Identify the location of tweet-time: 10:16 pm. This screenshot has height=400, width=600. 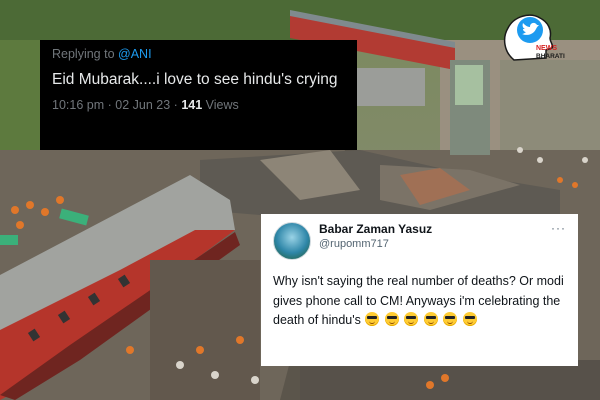
(78, 105).